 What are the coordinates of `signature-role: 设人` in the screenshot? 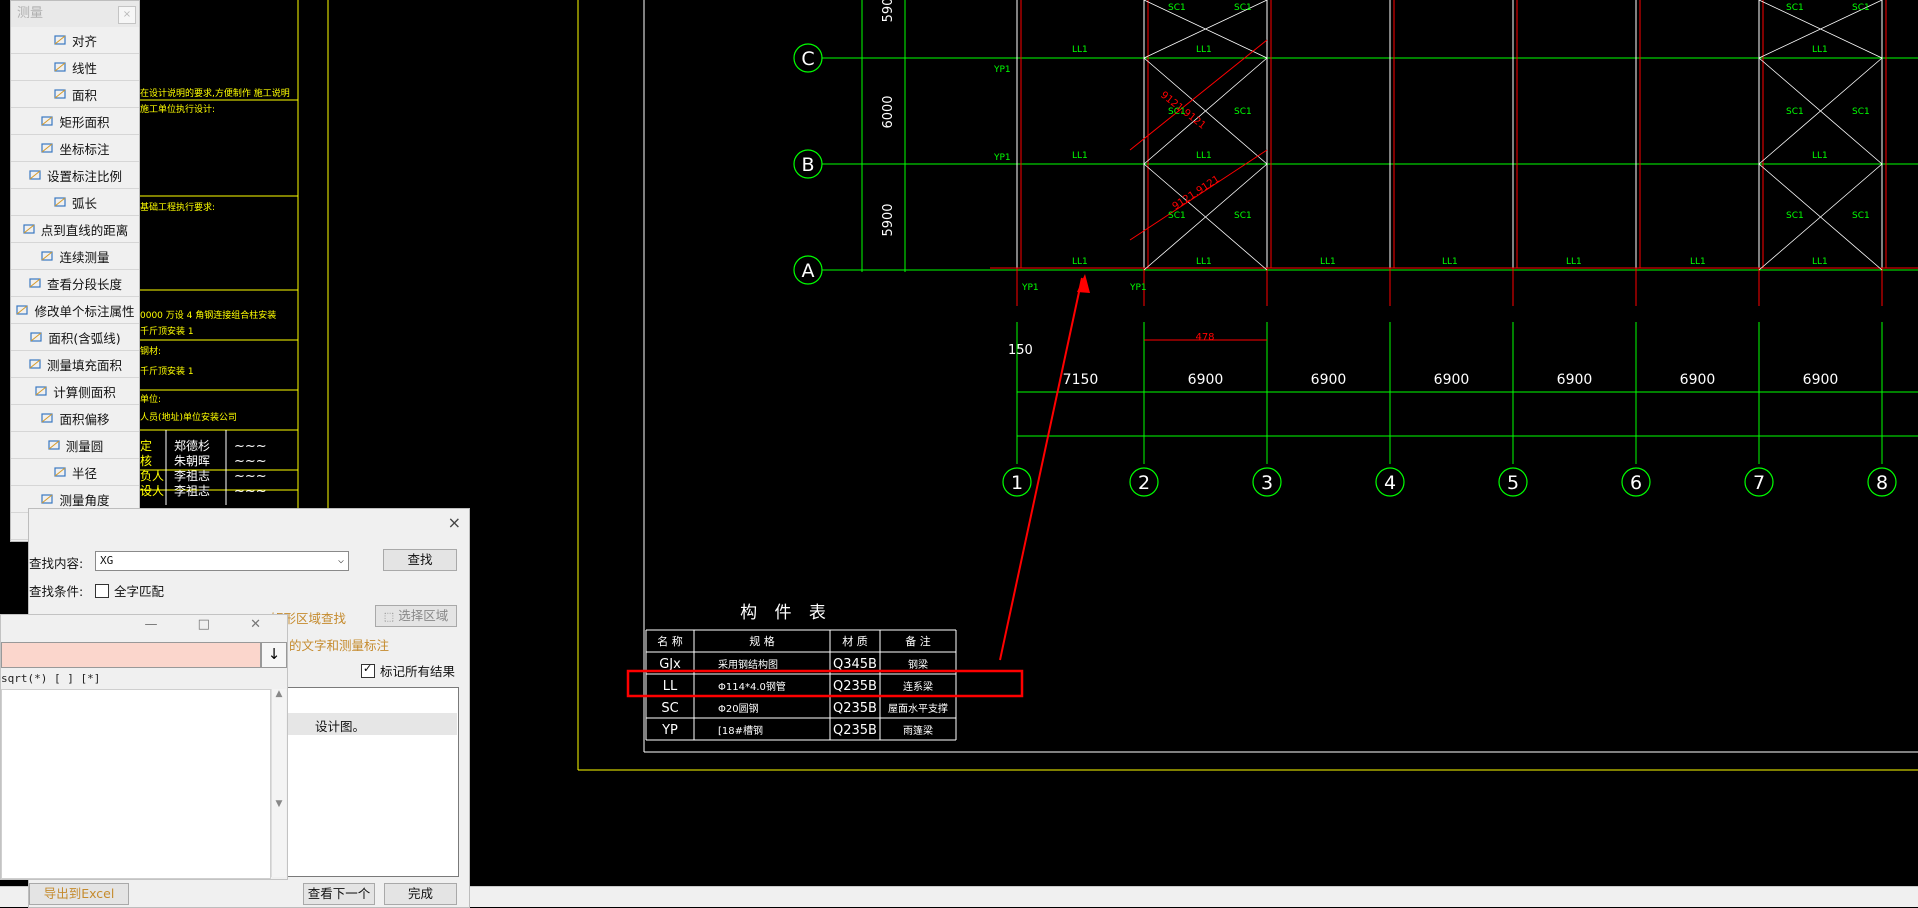 It's located at (152, 491).